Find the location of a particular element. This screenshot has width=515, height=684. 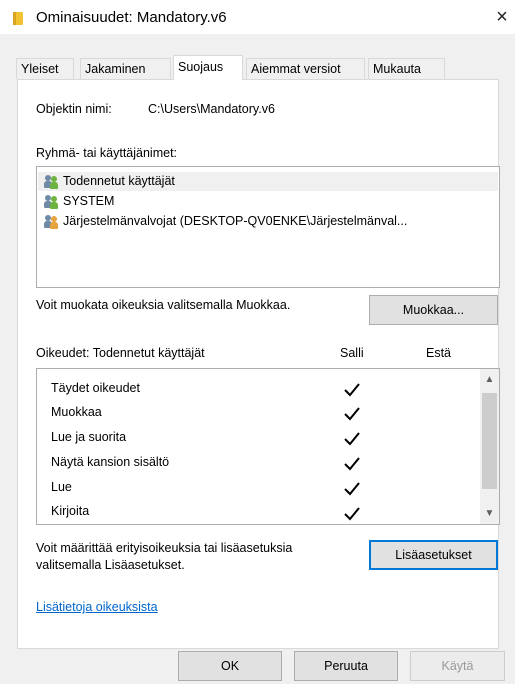

permission-name: Täydet oikeudet is located at coordinates (95, 388).